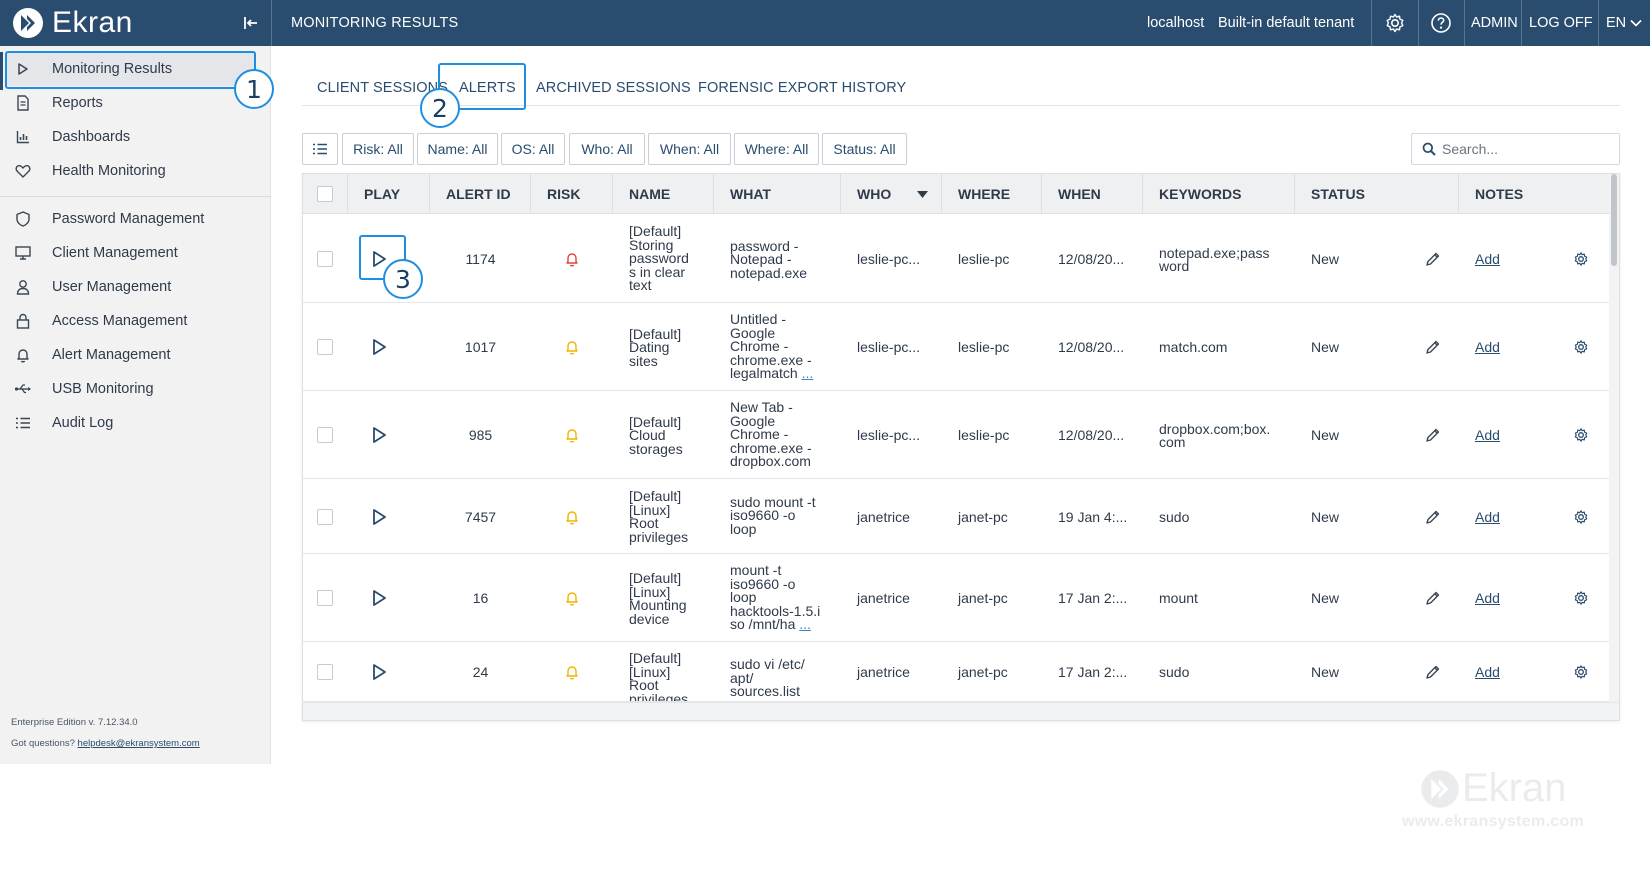  I want to click on help-icon, so click(1441, 23).